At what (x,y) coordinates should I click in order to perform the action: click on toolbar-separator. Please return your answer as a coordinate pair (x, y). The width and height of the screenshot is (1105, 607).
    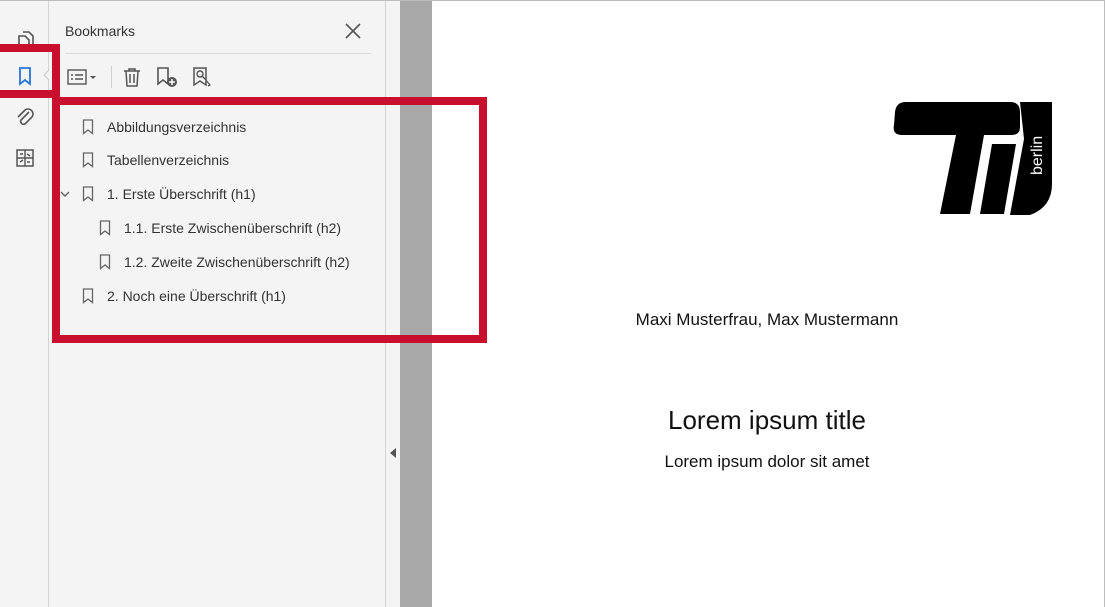
    Looking at the image, I should click on (111, 77).